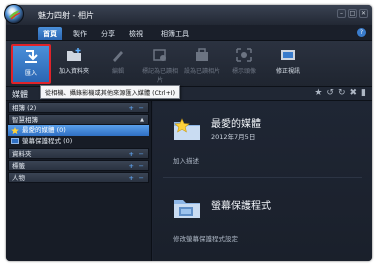 The height and width of the screenshot is (267, 382). What do you see at coordinates (30, 73) in the screenshot?
I see `import-label: 匯入` at bounding box center [30, 73].